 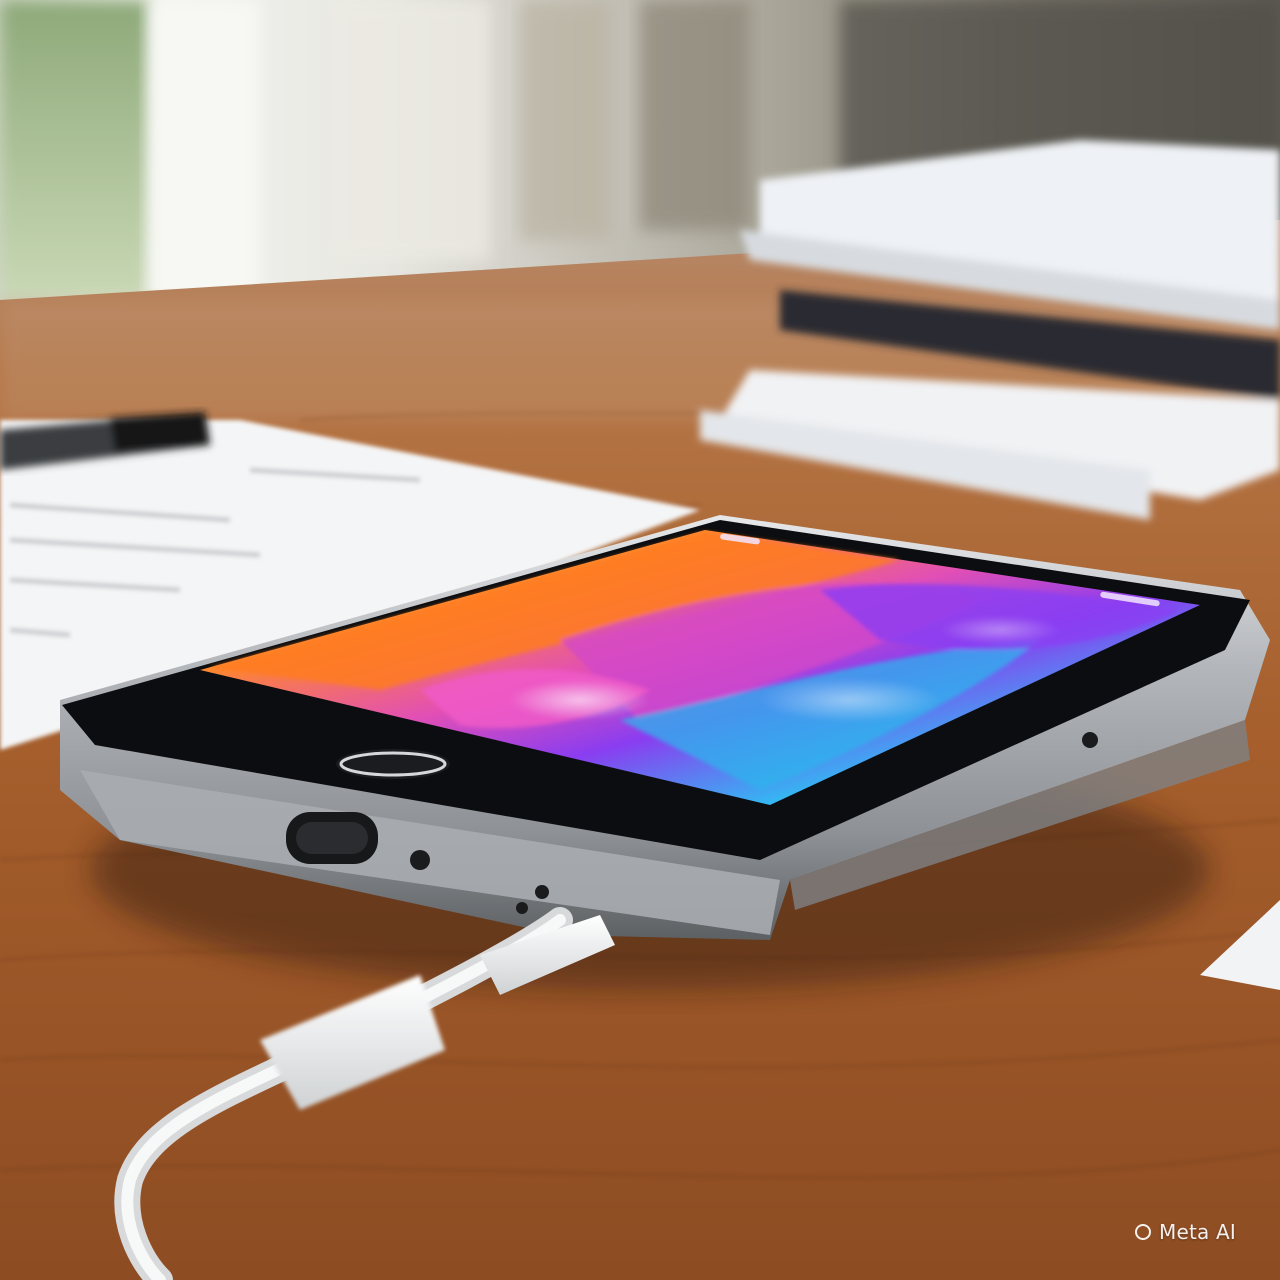 I want to click on mic-hole, so click(x=420, y=860).